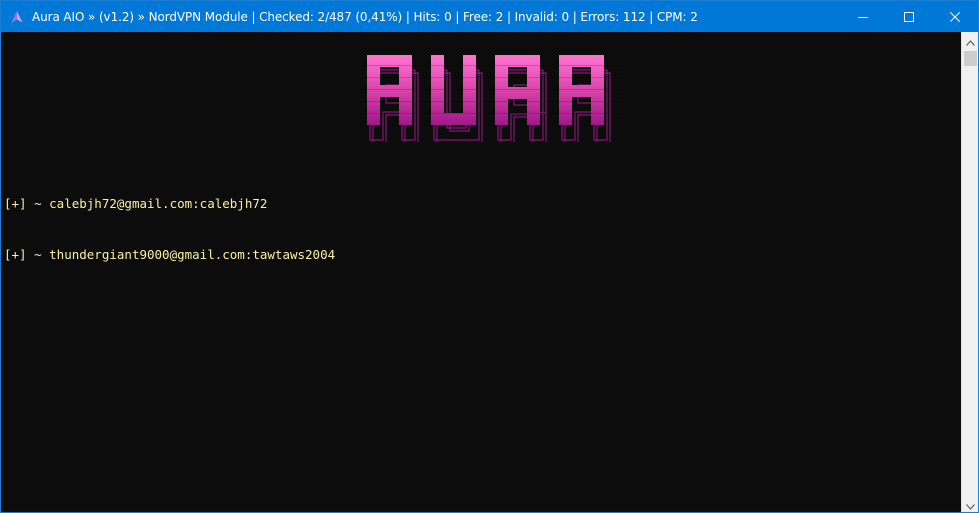 This screenshot has width=979, height=513. What do you see at coordinates (493, 98) in the screenshot?
I see `aura-ascii-banner` at bounding box center [493, 98].